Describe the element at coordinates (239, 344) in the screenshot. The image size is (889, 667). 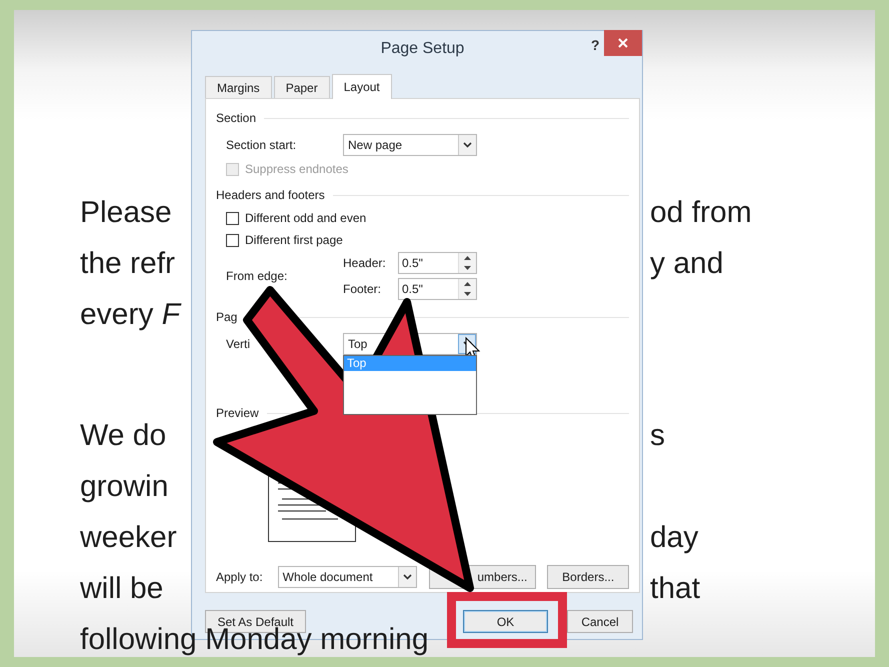
I see `field-label: Verti` at that location.